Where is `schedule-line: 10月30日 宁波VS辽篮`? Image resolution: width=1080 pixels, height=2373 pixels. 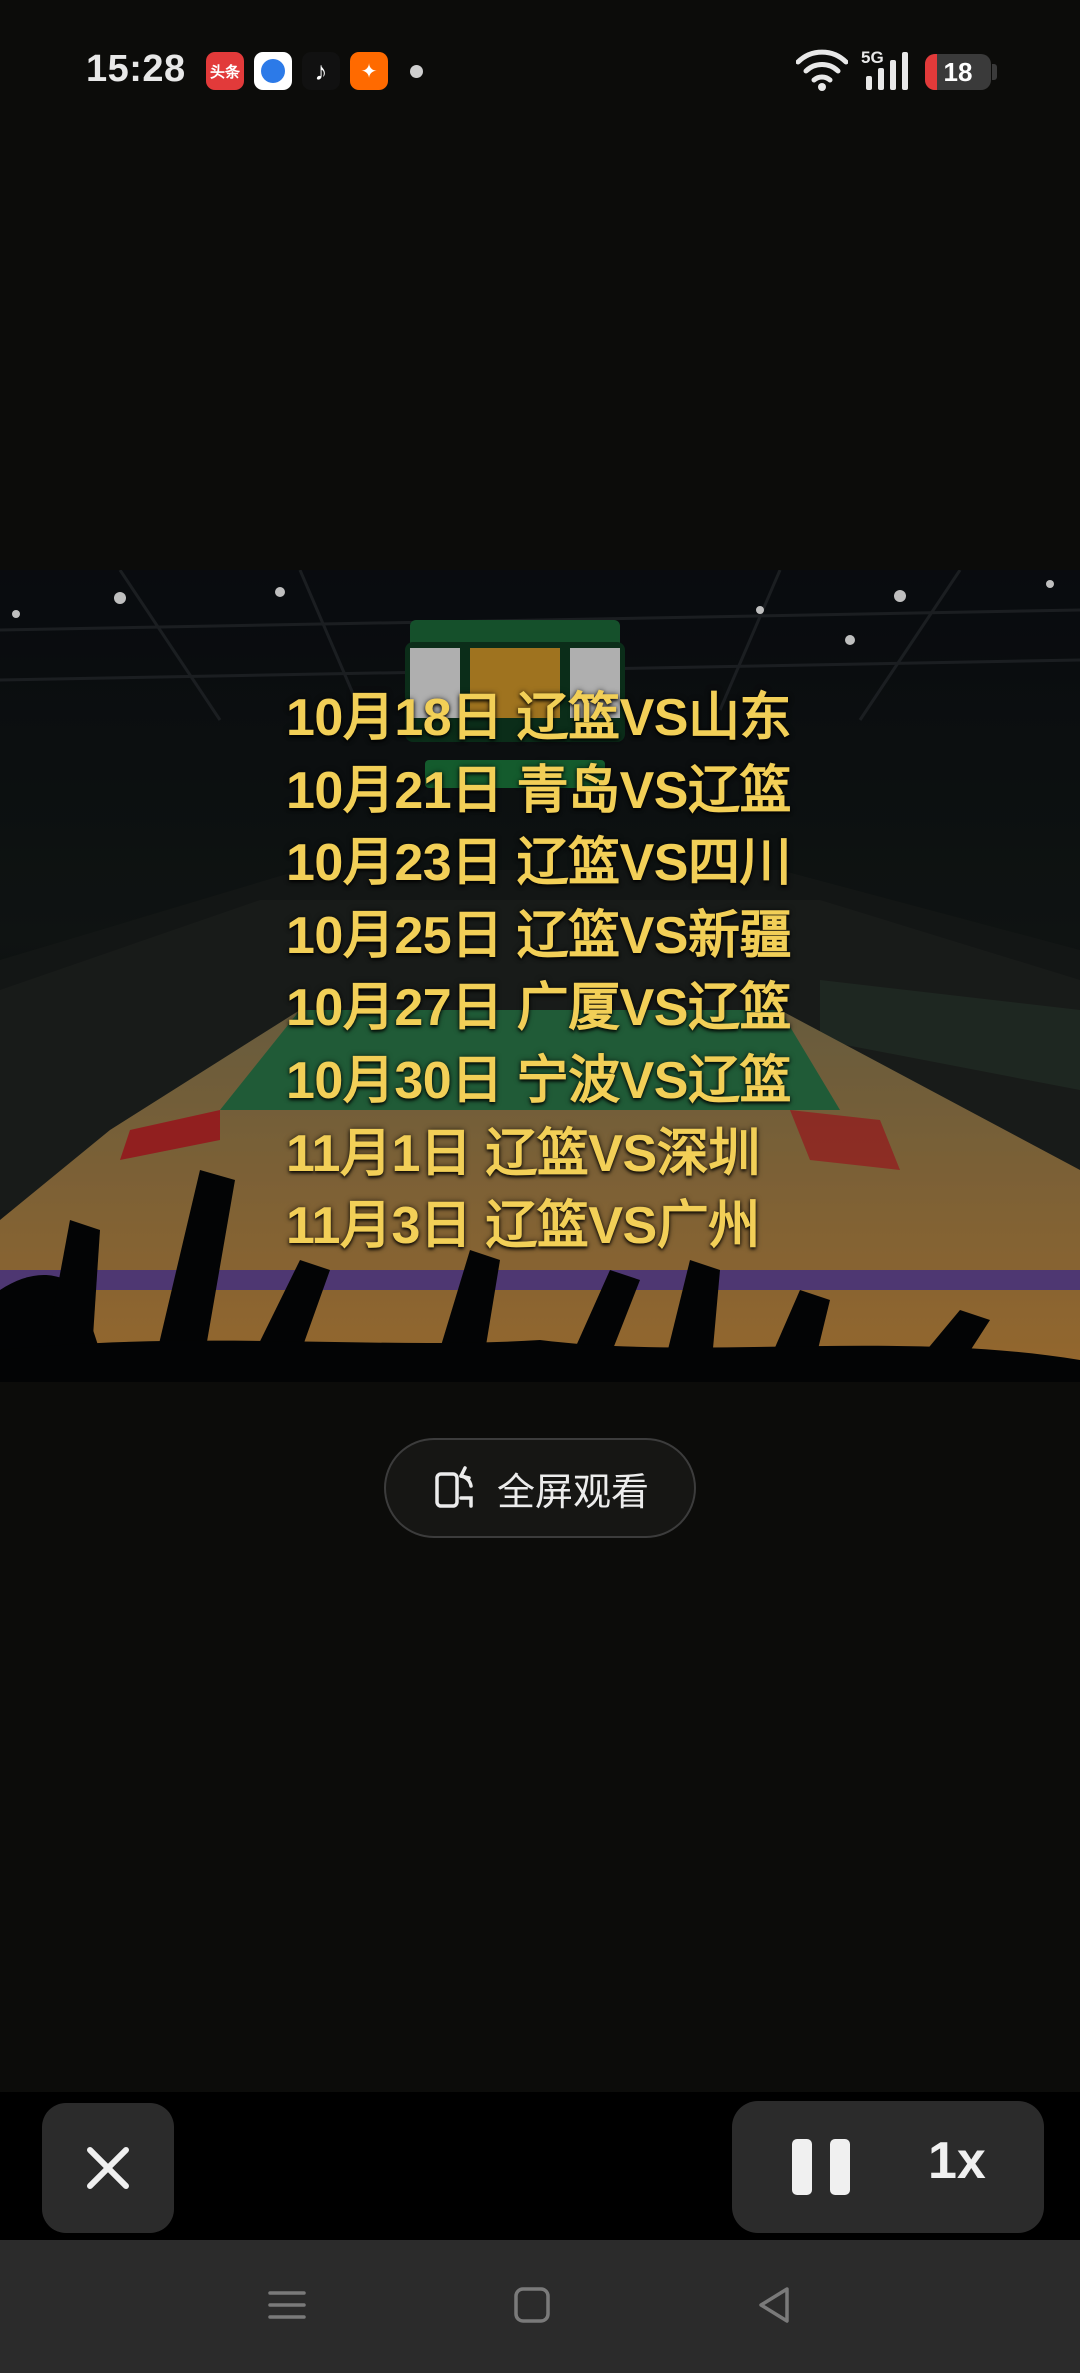 schedule-line: 10月30日 宁波VS辽篮 is located at coordinates (539, 1080).